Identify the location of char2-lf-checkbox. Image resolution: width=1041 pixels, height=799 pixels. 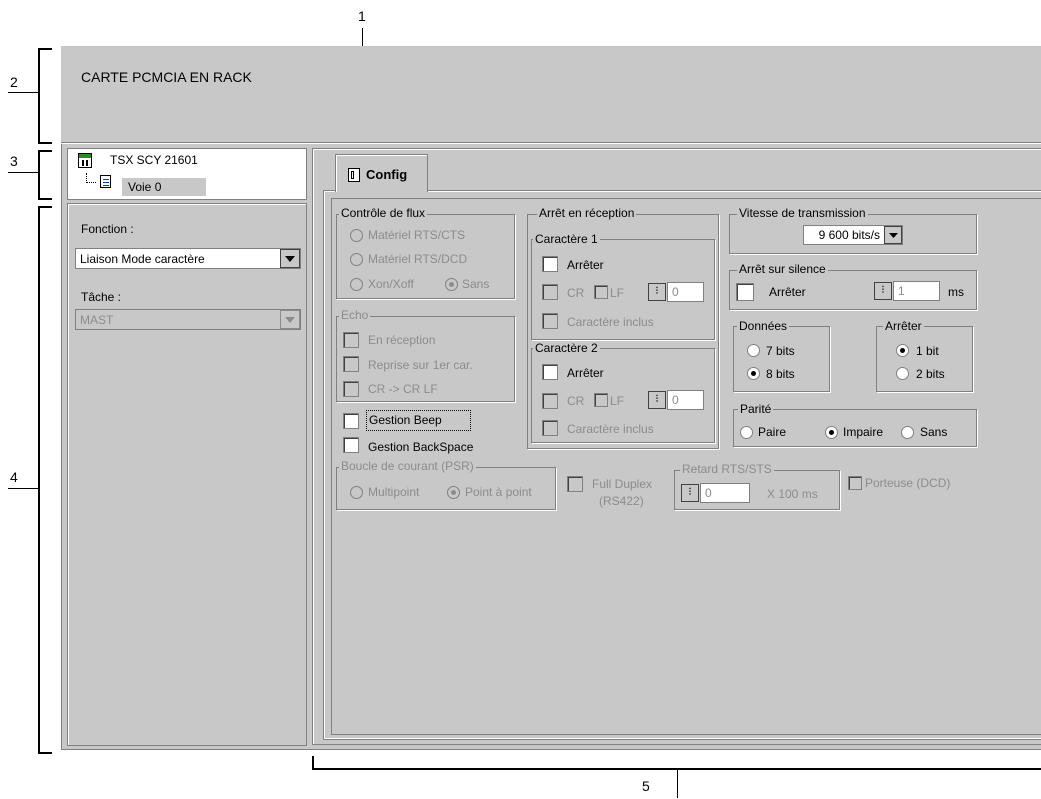
(601, 400).